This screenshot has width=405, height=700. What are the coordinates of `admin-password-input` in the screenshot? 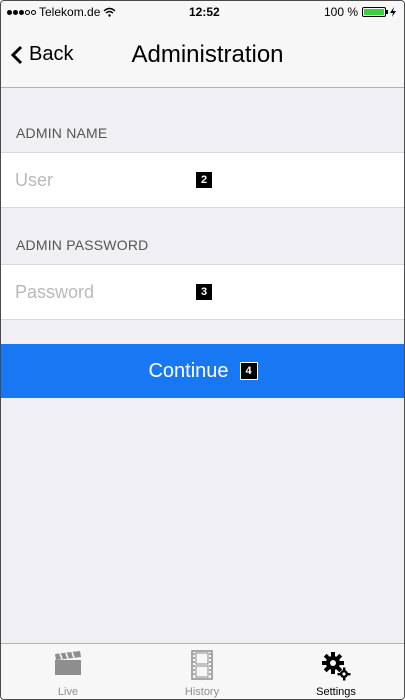 It's located at (165, 292).